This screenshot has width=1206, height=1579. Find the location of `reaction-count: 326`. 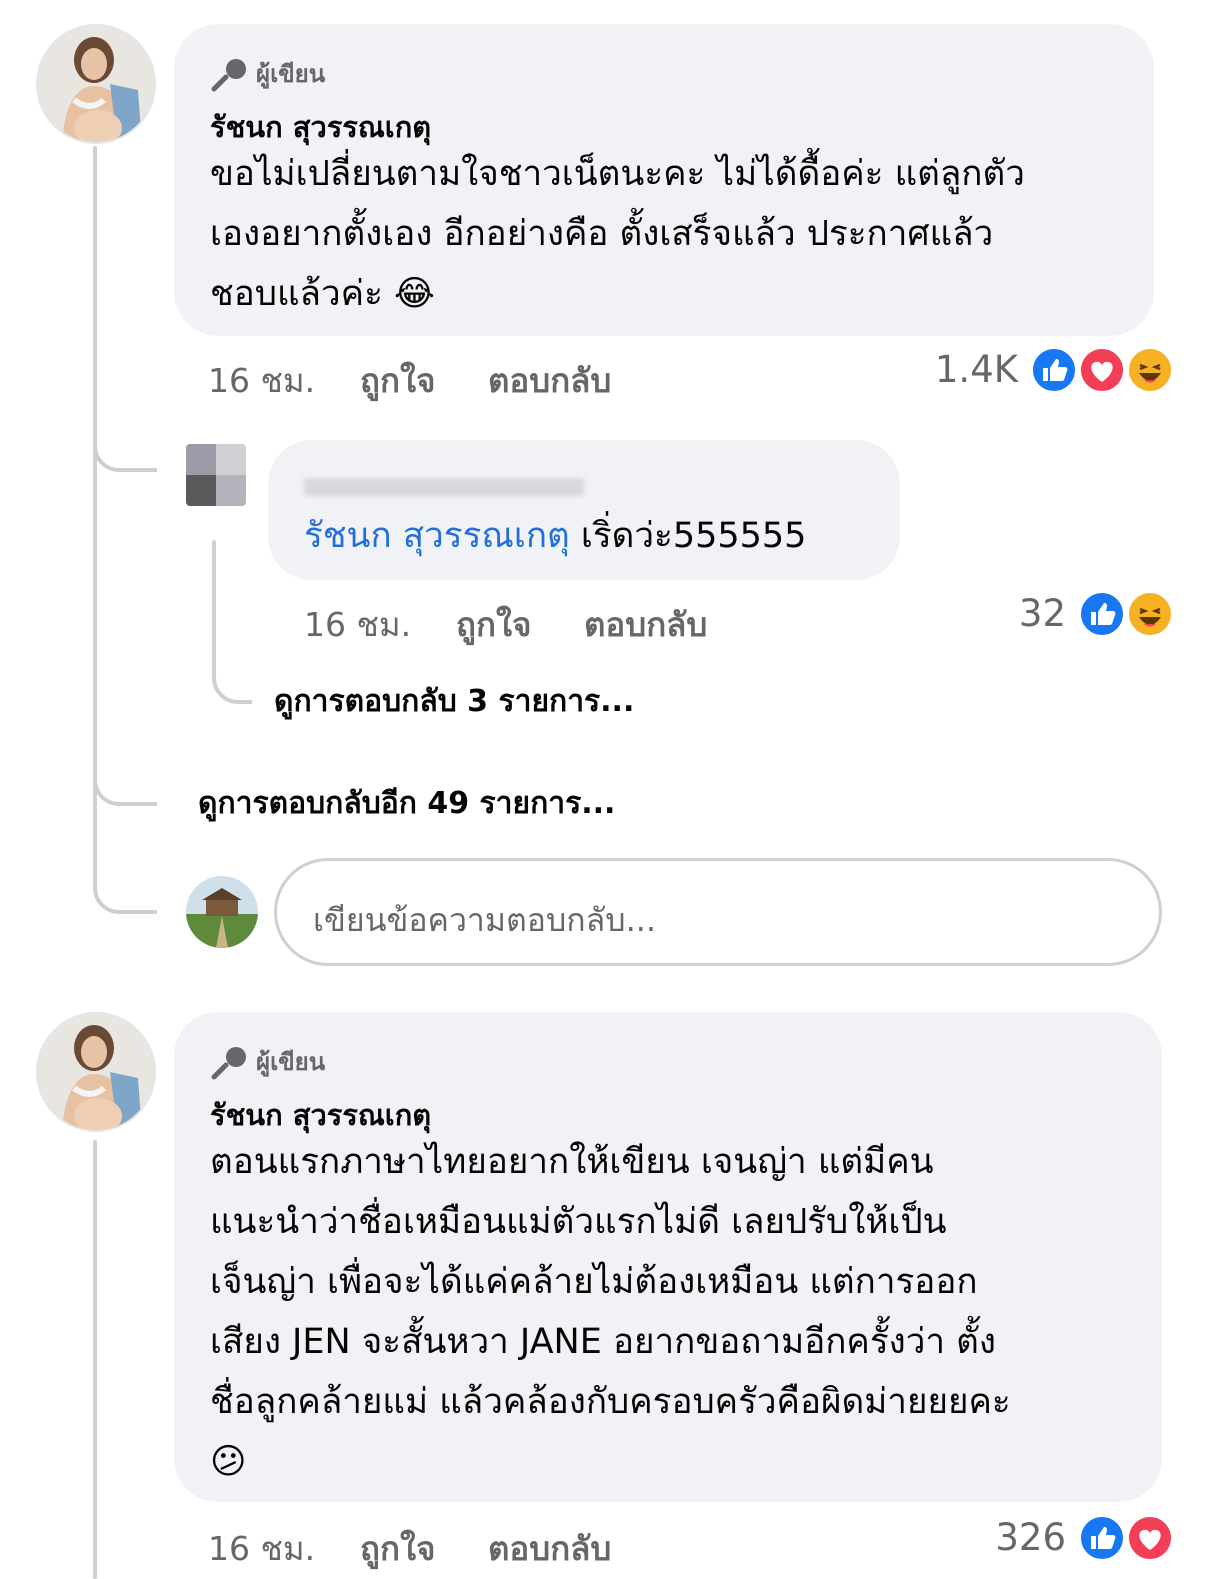

reaction-count: 326 is located at coordinates (1013, 1537).